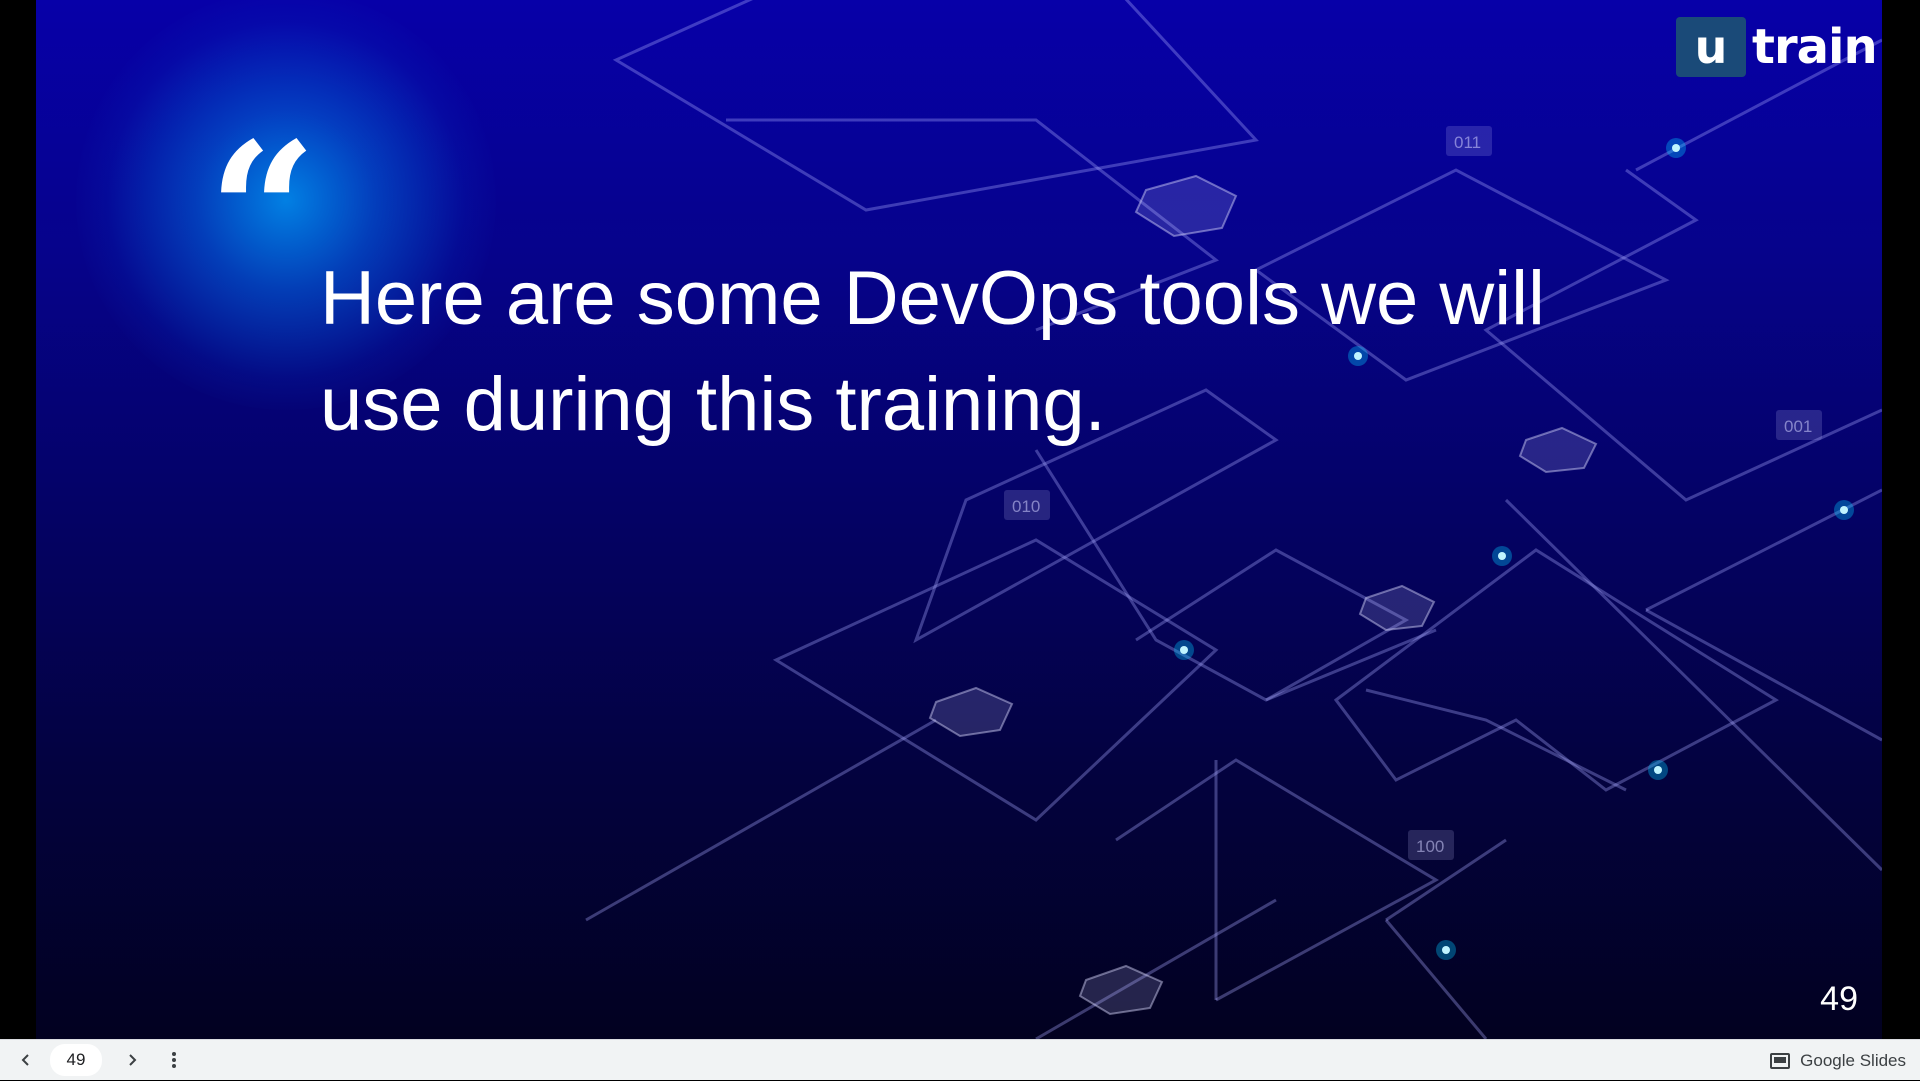 Image resolution: width=1920 pixels, height=1081 pixels. I want to click on circuit-label: 010, so click(1026, 506).